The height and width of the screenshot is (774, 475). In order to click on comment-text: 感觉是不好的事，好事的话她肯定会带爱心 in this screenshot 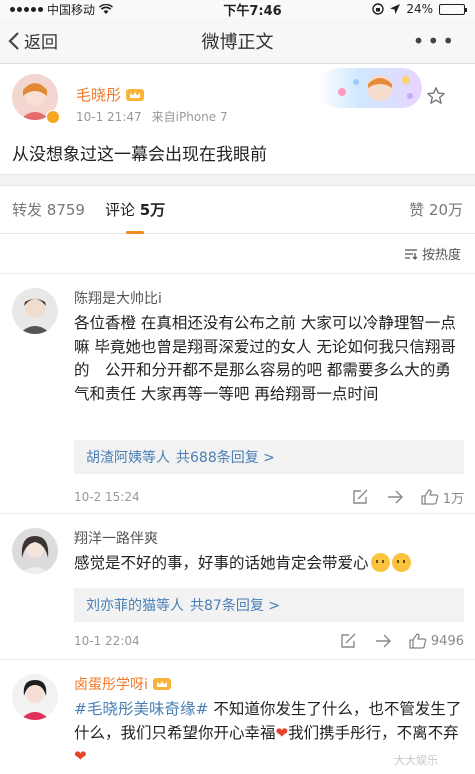, I will do `click(269, 564)`.